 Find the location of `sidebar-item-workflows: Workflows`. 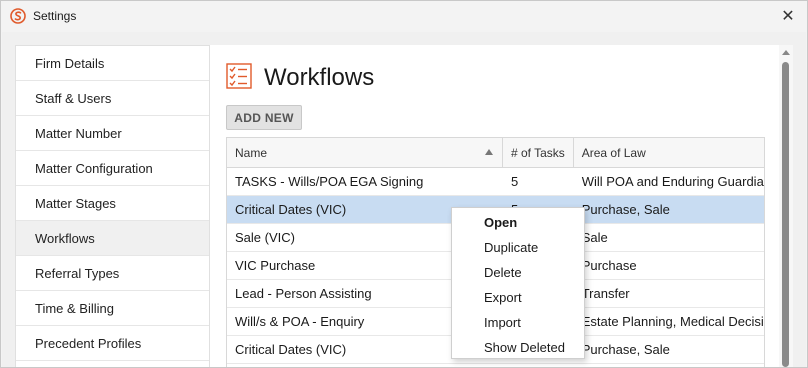

sidebar-item-workflows: Workflows is located at coordinates (112, 238).